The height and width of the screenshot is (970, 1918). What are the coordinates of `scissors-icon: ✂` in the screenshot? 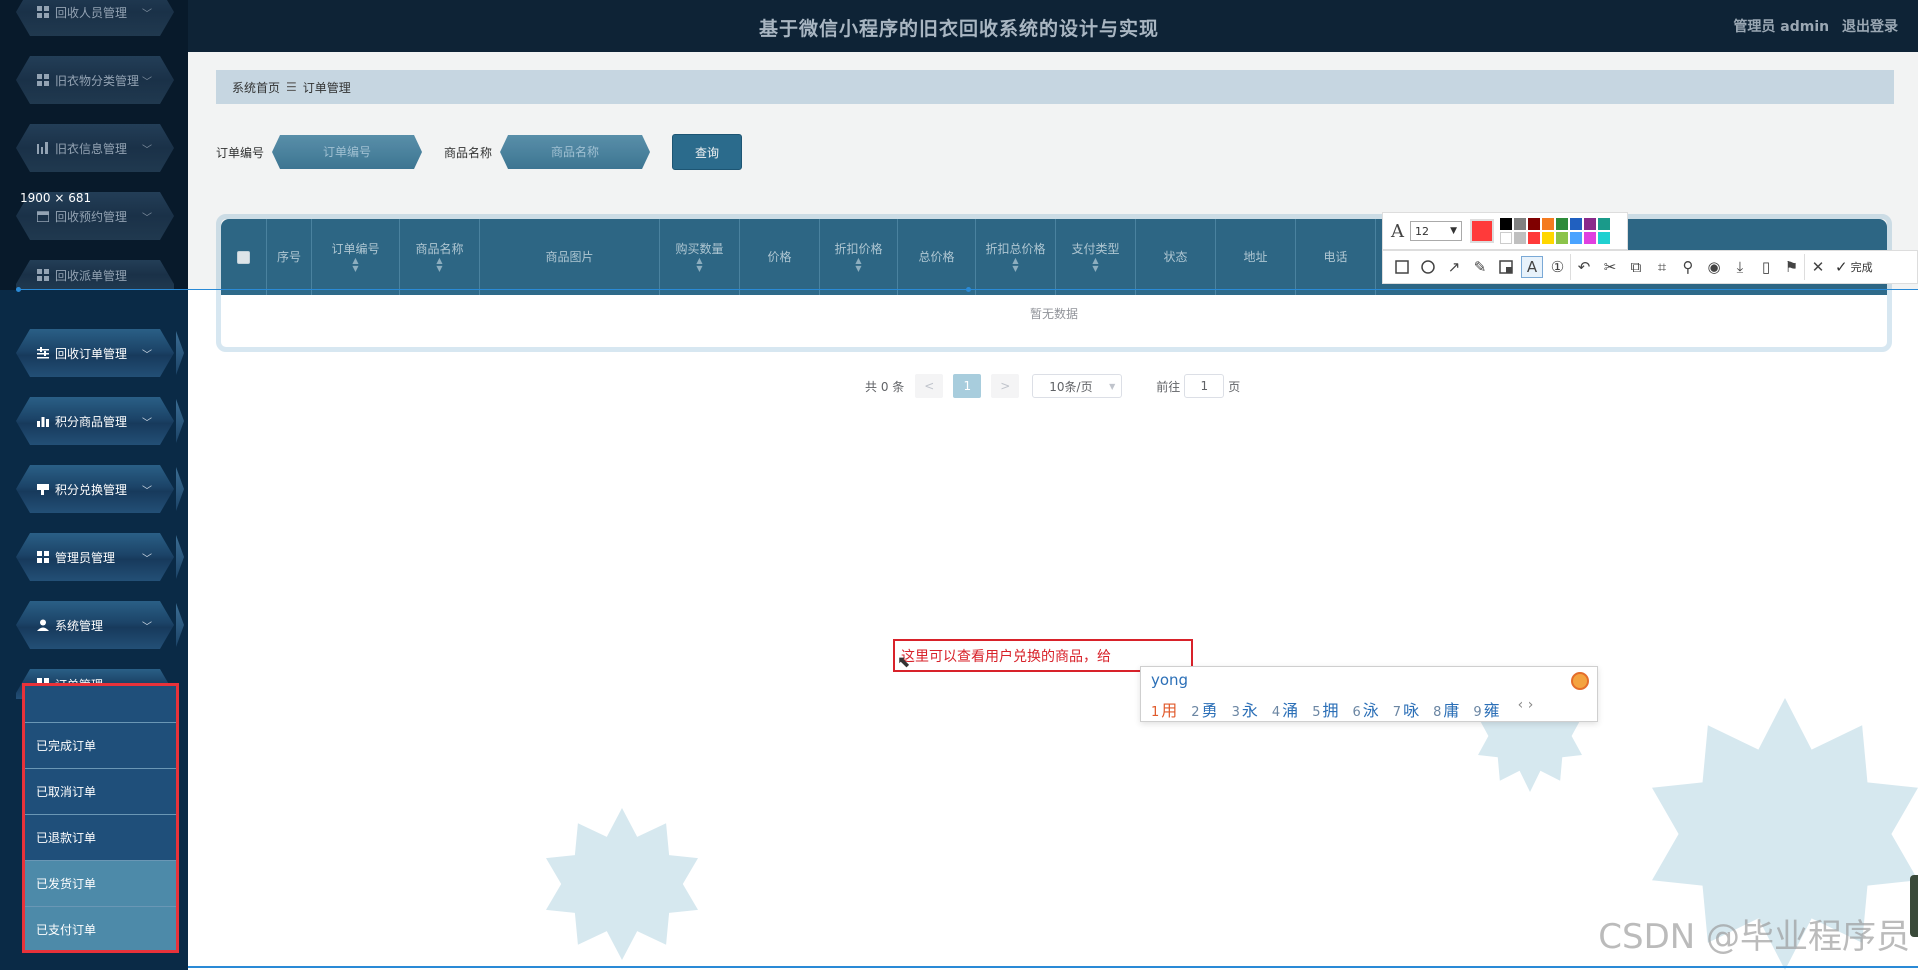 It's located at (1610, 267).